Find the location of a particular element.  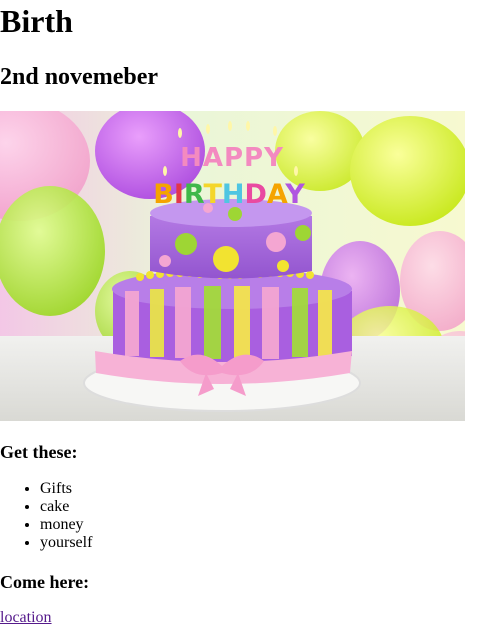

location-paragraph: location is located at coordinates (241, 618).